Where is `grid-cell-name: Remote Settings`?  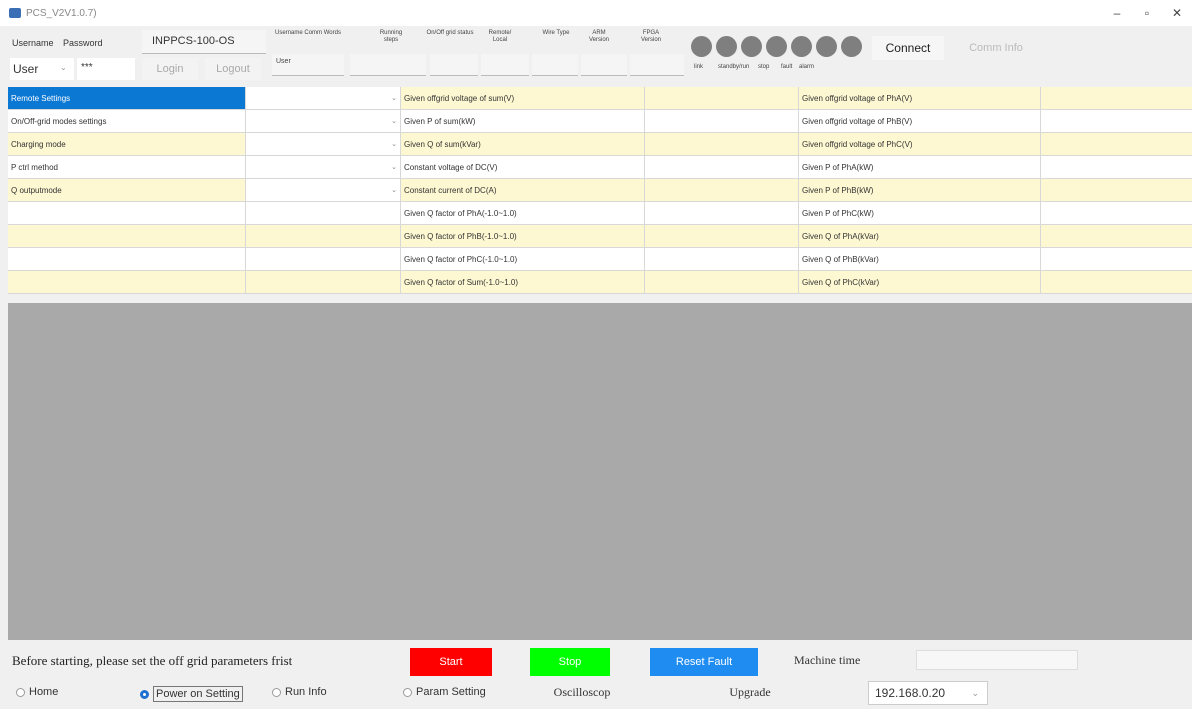
grid-cell-name: Remote Settings is located at coordinates (127, 98).